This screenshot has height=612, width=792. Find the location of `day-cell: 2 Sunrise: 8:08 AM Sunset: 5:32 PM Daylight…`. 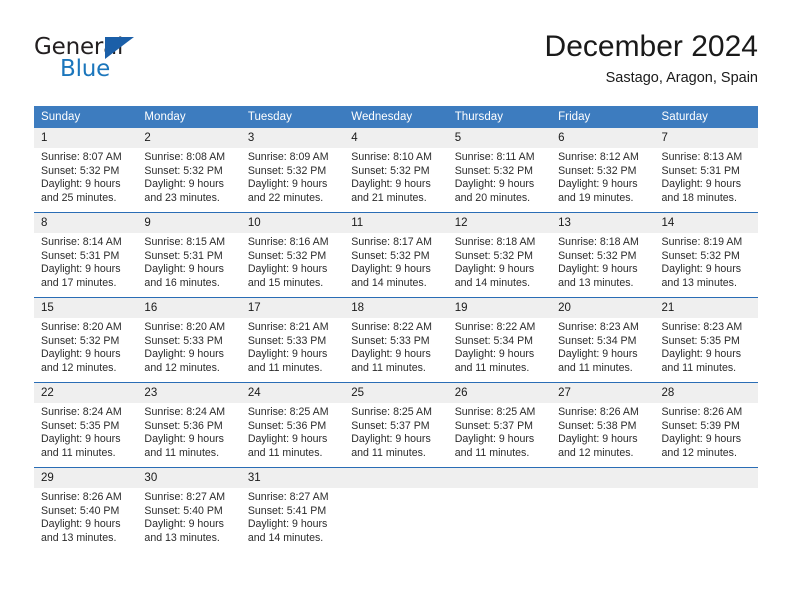

day-cell: 2 Sunrise: 8:08 AM Sunset: 5:32 PM Daylight… is located at coordinates (189, 170).